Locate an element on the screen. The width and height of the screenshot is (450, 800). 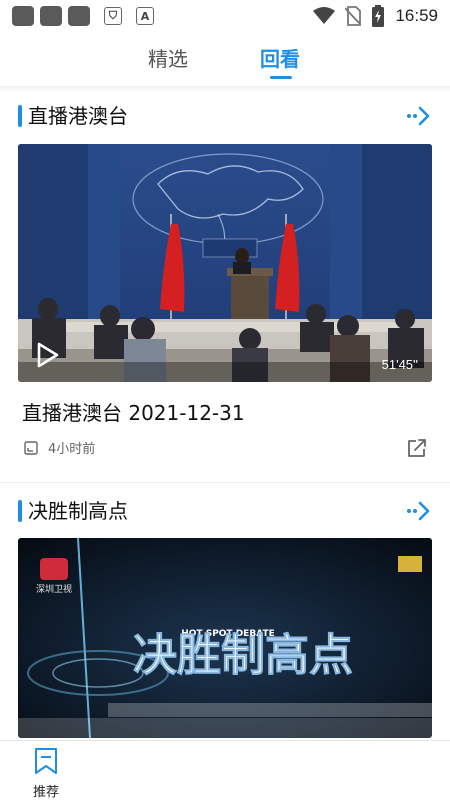
channel-logo-text: 深圳卫视 is located at coordinates (54, 589).